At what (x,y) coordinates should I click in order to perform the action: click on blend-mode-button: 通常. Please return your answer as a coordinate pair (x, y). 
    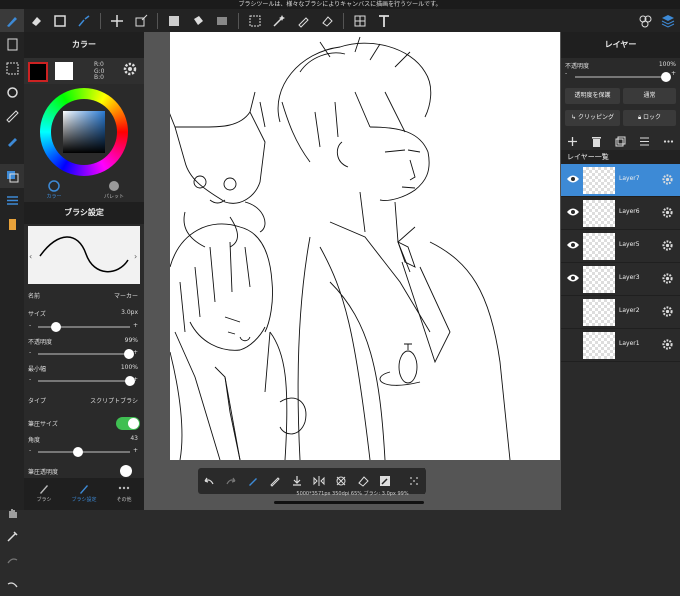
    Looking at the image, I should click on (649, 96).